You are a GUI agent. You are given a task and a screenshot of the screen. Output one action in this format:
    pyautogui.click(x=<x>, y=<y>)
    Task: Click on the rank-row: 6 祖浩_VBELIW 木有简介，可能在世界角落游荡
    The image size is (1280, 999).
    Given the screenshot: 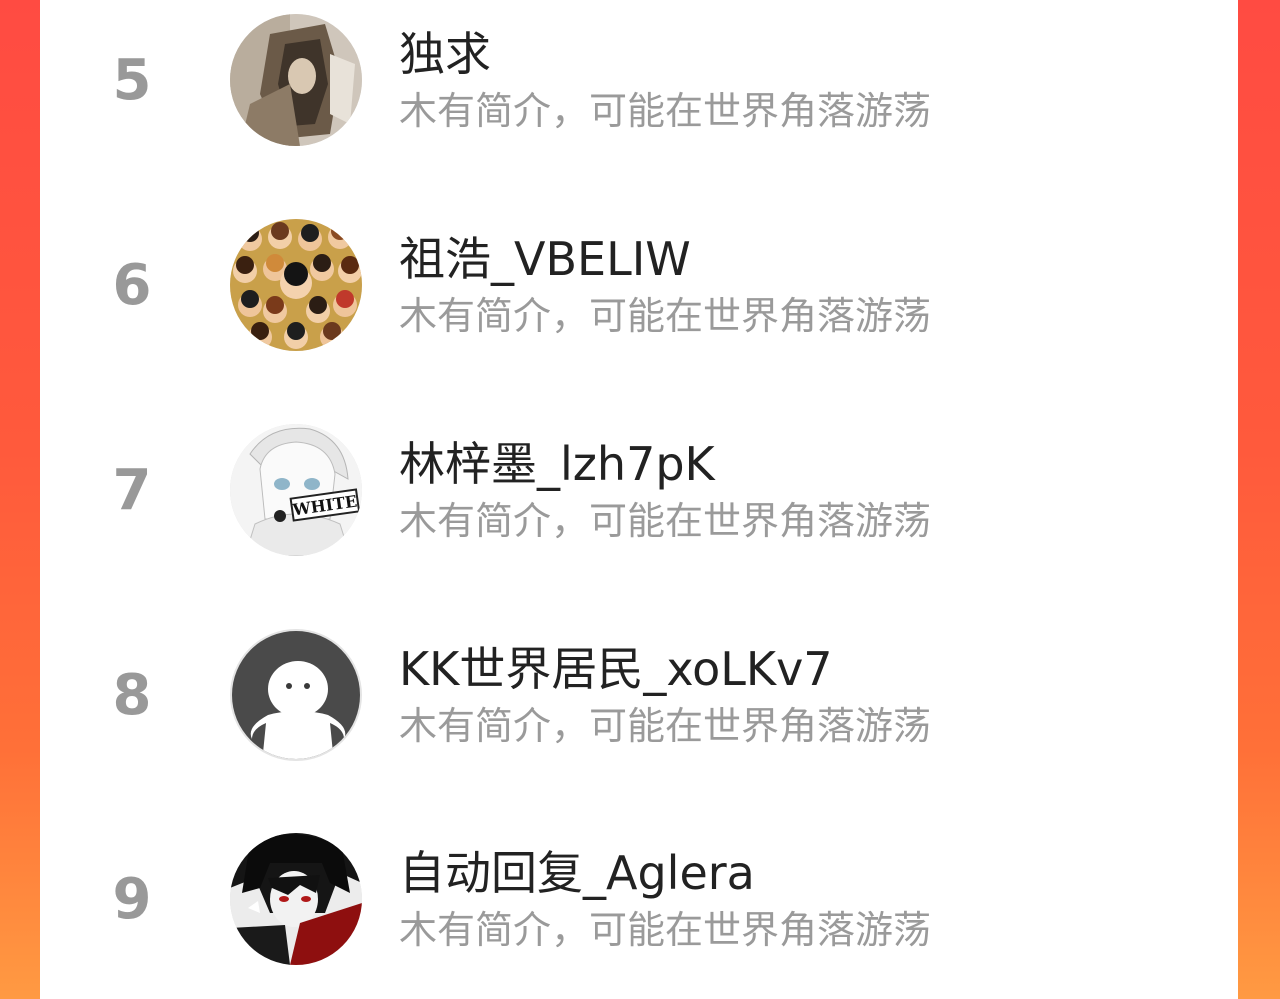 What is the action you would take?
    pyautogui.click(x=639, y=285)
    